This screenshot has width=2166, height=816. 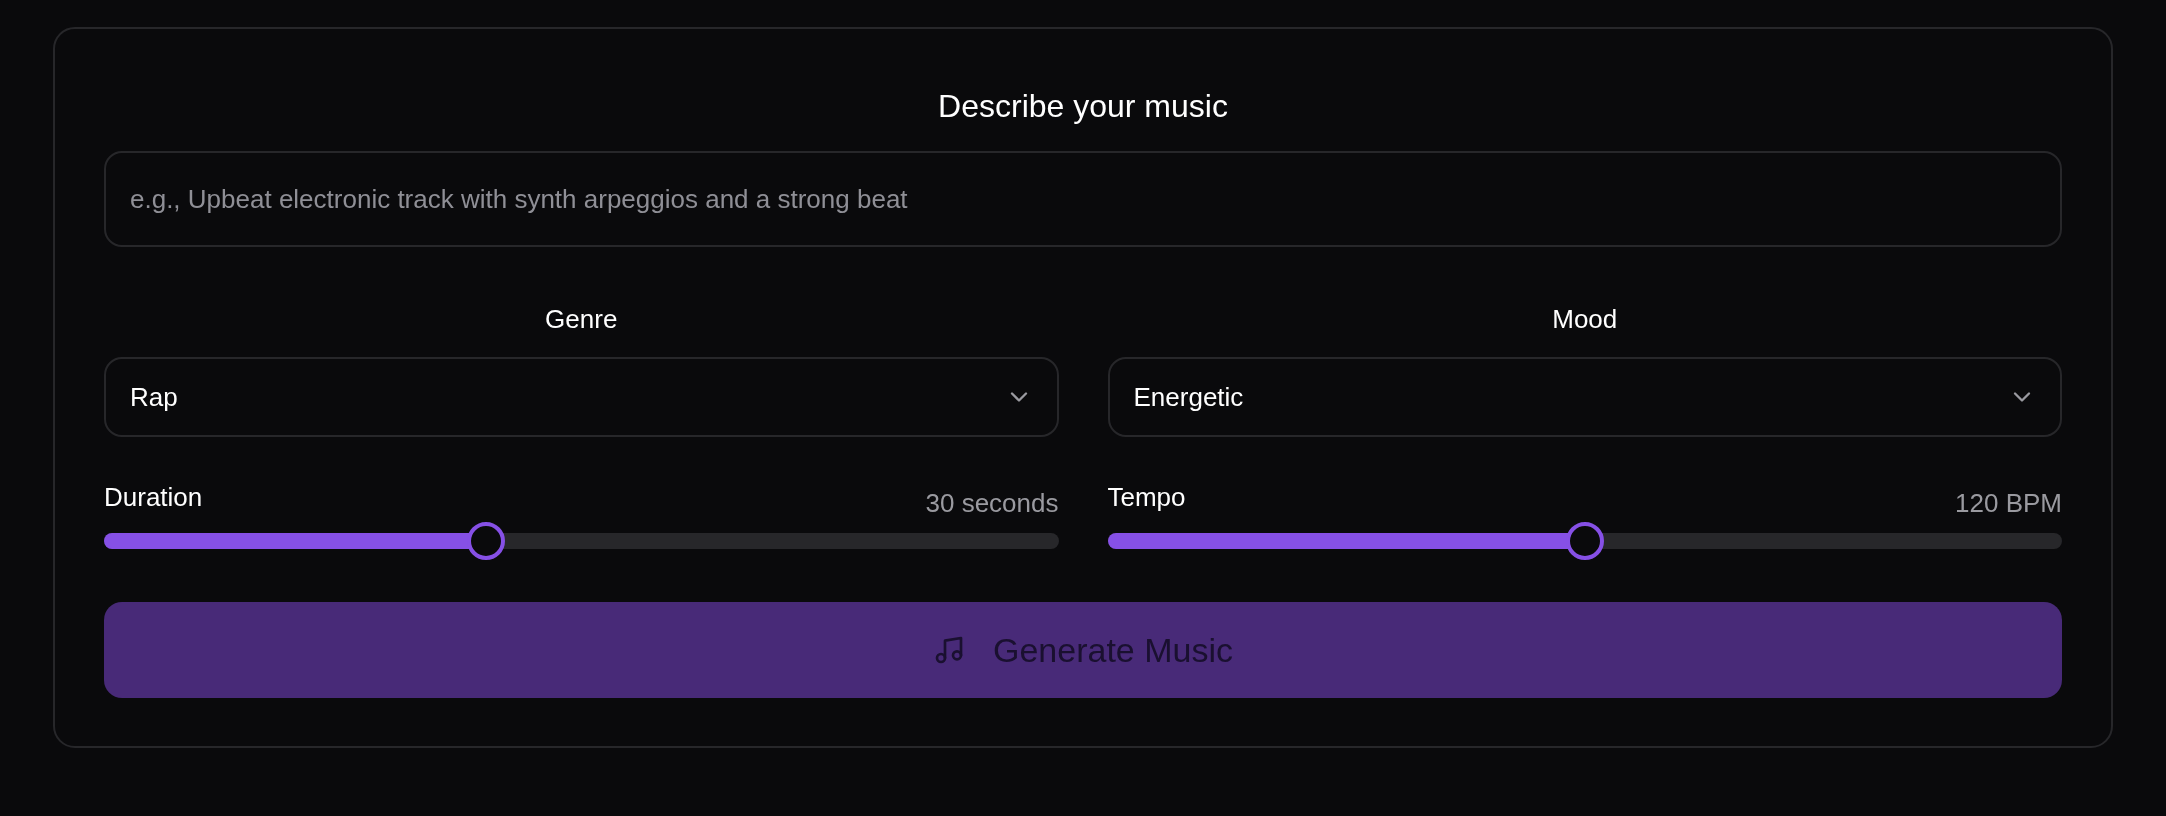 I want to click on slider-value: 120 BPM, so click(x=2008, y=503).